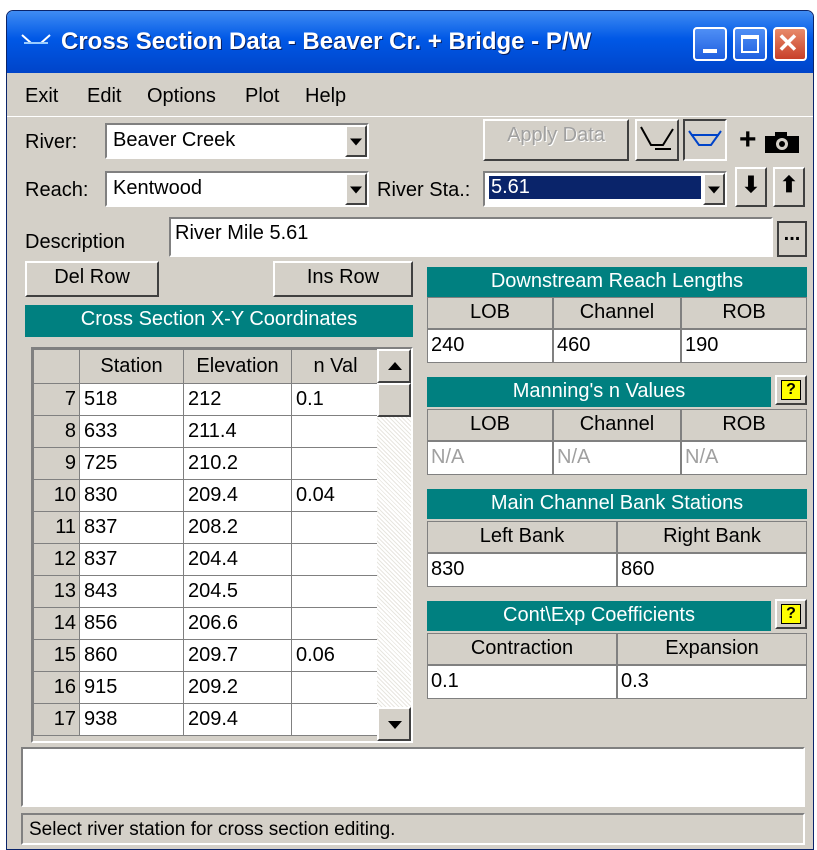 Image resolution: width=817 pixels, height=850 pixels. What do you see at coordinates (744, 458) in the screenshot?
I see `mannings-rob-input: N/A` at bounding box center [744, 458].